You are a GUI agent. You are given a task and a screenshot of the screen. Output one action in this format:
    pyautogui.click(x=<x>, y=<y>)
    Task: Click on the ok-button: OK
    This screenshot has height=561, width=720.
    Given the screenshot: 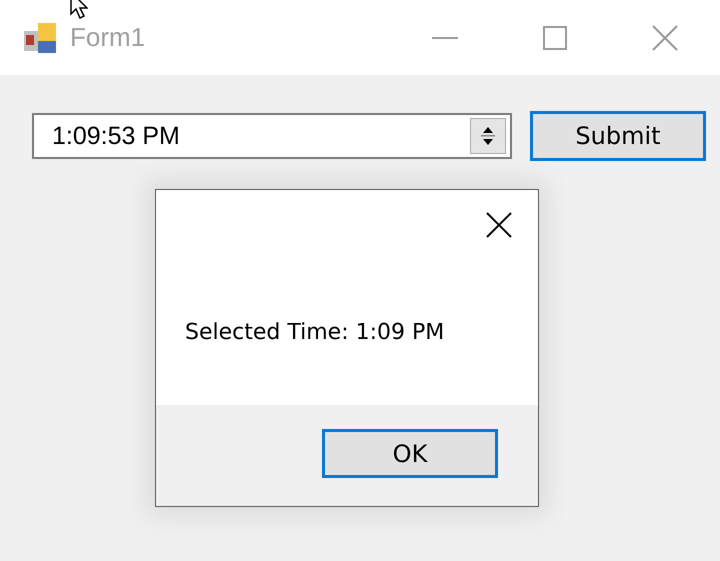 What is the action you would take?
    pyautogui.click(x=410, y=453)
    